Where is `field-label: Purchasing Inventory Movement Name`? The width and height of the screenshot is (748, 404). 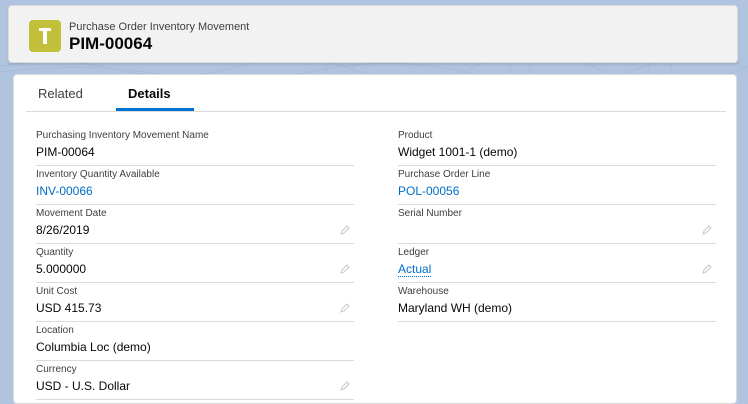 field-label: Purchasing Inventory Movement Name is located at coordinates (122, 135).